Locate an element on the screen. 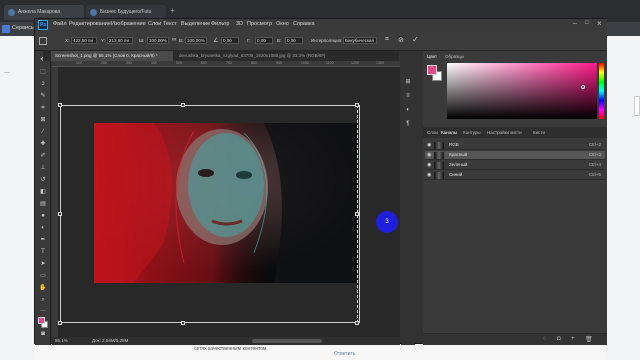 The width and height of the screenshot is (640, 360). status-bar: 55,1% Док: 2,54M/5,28M is located at coordinates (226, 341).